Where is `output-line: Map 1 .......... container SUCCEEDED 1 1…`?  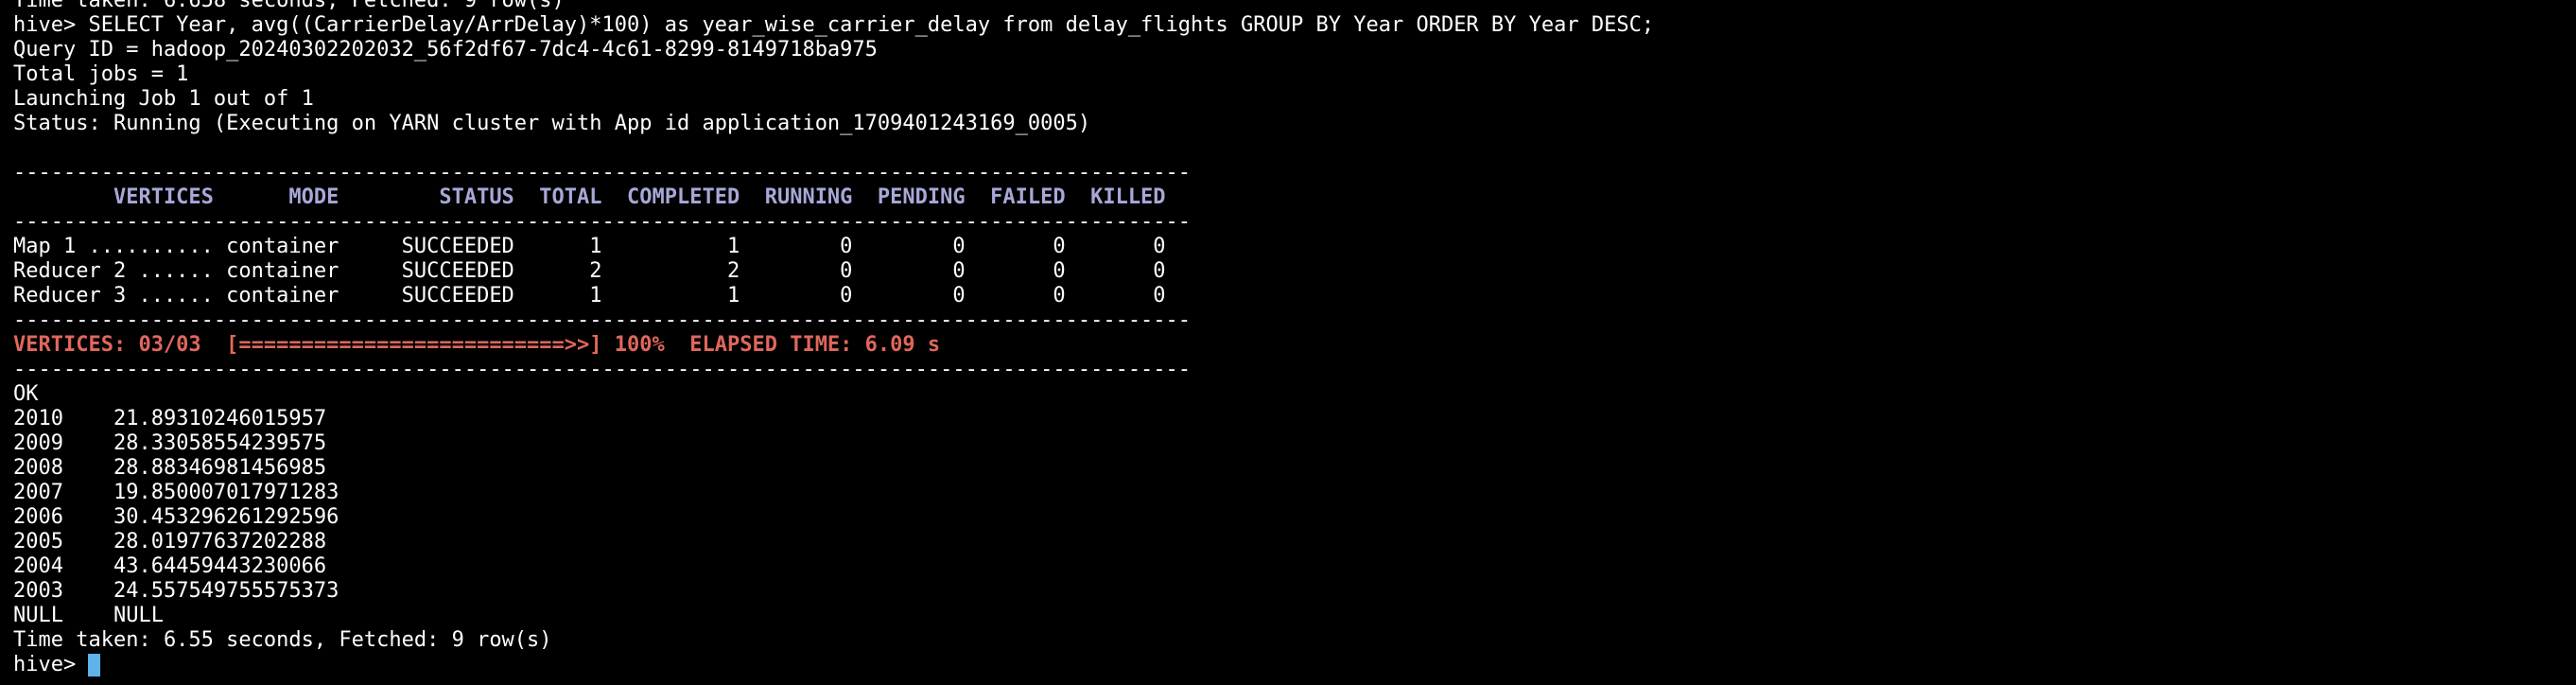 output-line: Map 1 .......... container SUCCEEDED 1 1… is located at coordinates (589, 246).